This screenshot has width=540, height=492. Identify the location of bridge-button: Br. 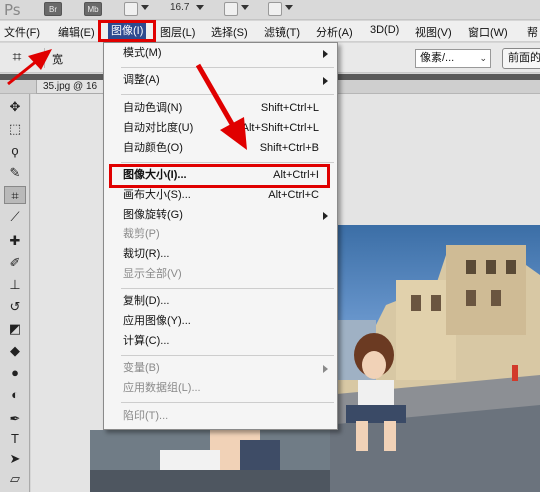
(53, 9).